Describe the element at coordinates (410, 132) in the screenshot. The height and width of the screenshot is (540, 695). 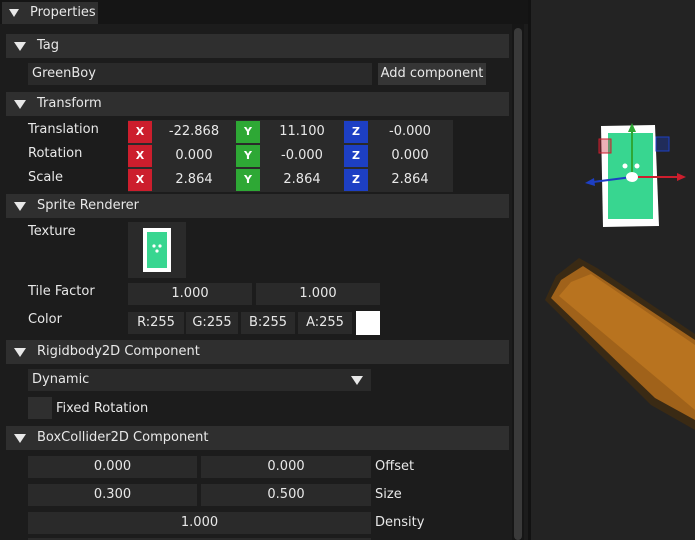
I see `translation-z-field: -0.000` at that location.